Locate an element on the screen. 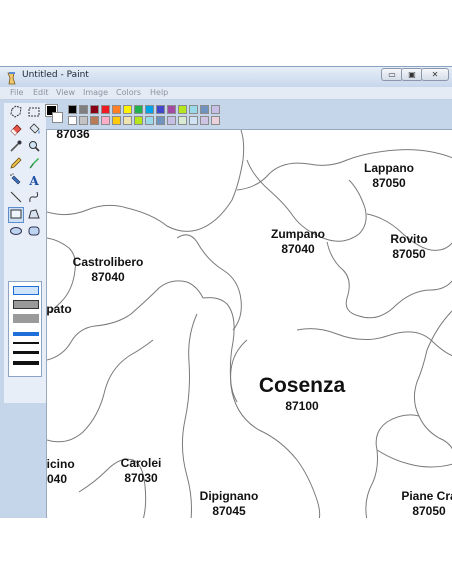  place-name: pato is located at coordinates (59, 309).